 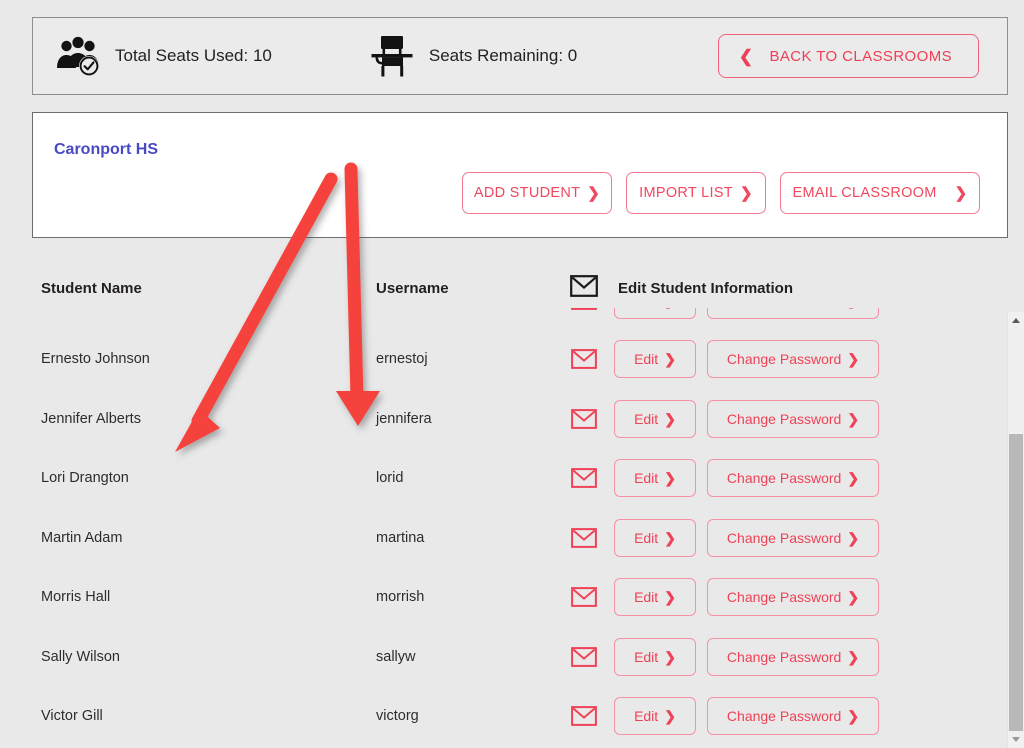 I want to click on column-header-username: Username, so click(x=412, y=288).